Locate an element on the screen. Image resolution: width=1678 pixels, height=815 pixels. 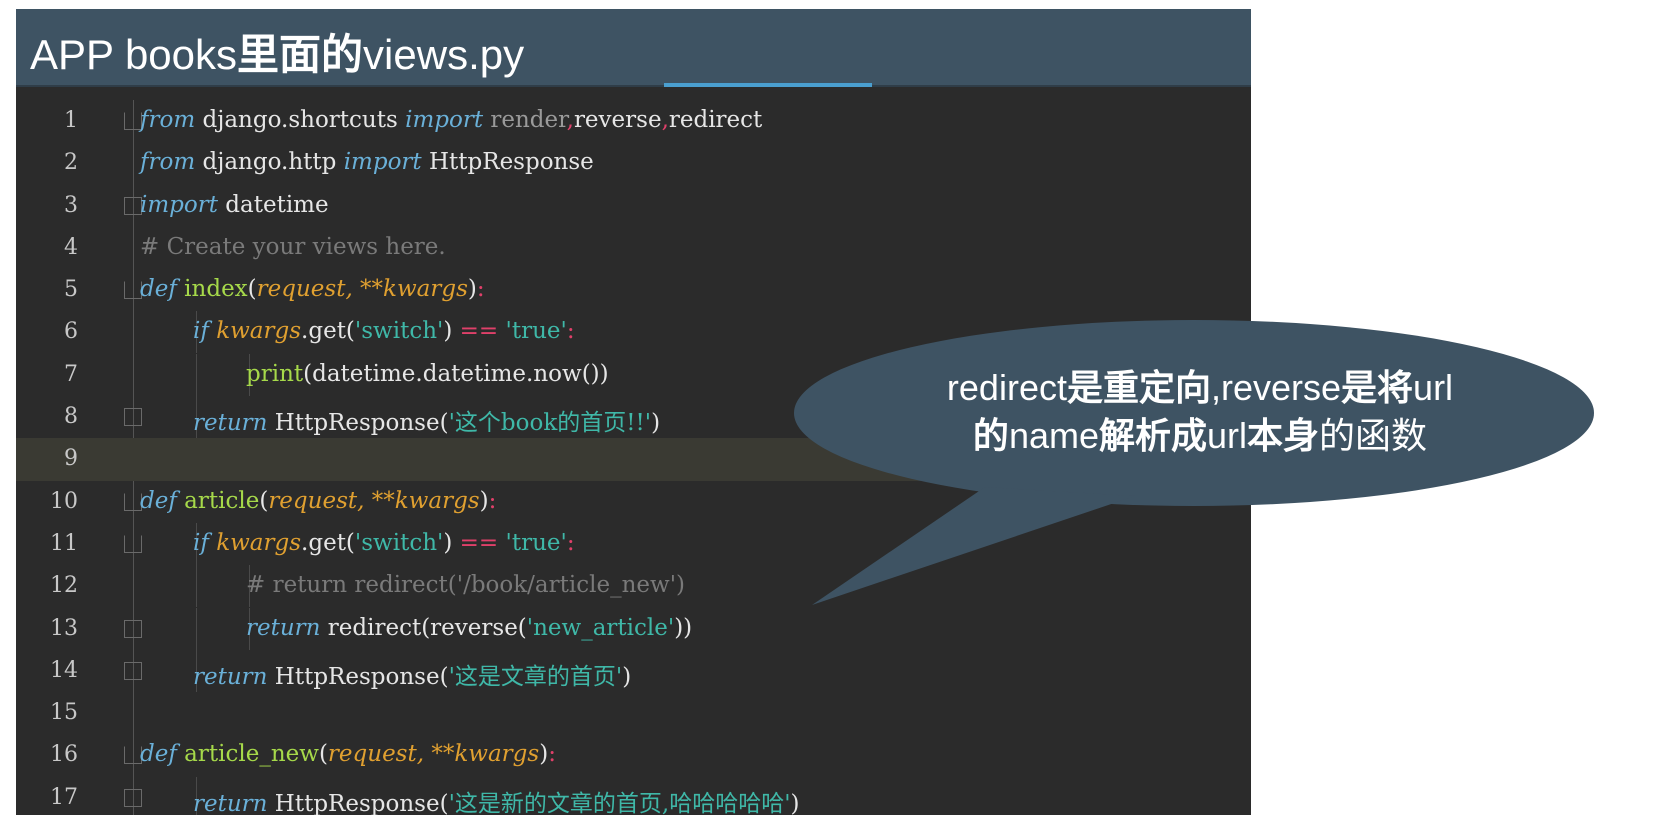
code-token: django.http is located at coordinates (269, 162).